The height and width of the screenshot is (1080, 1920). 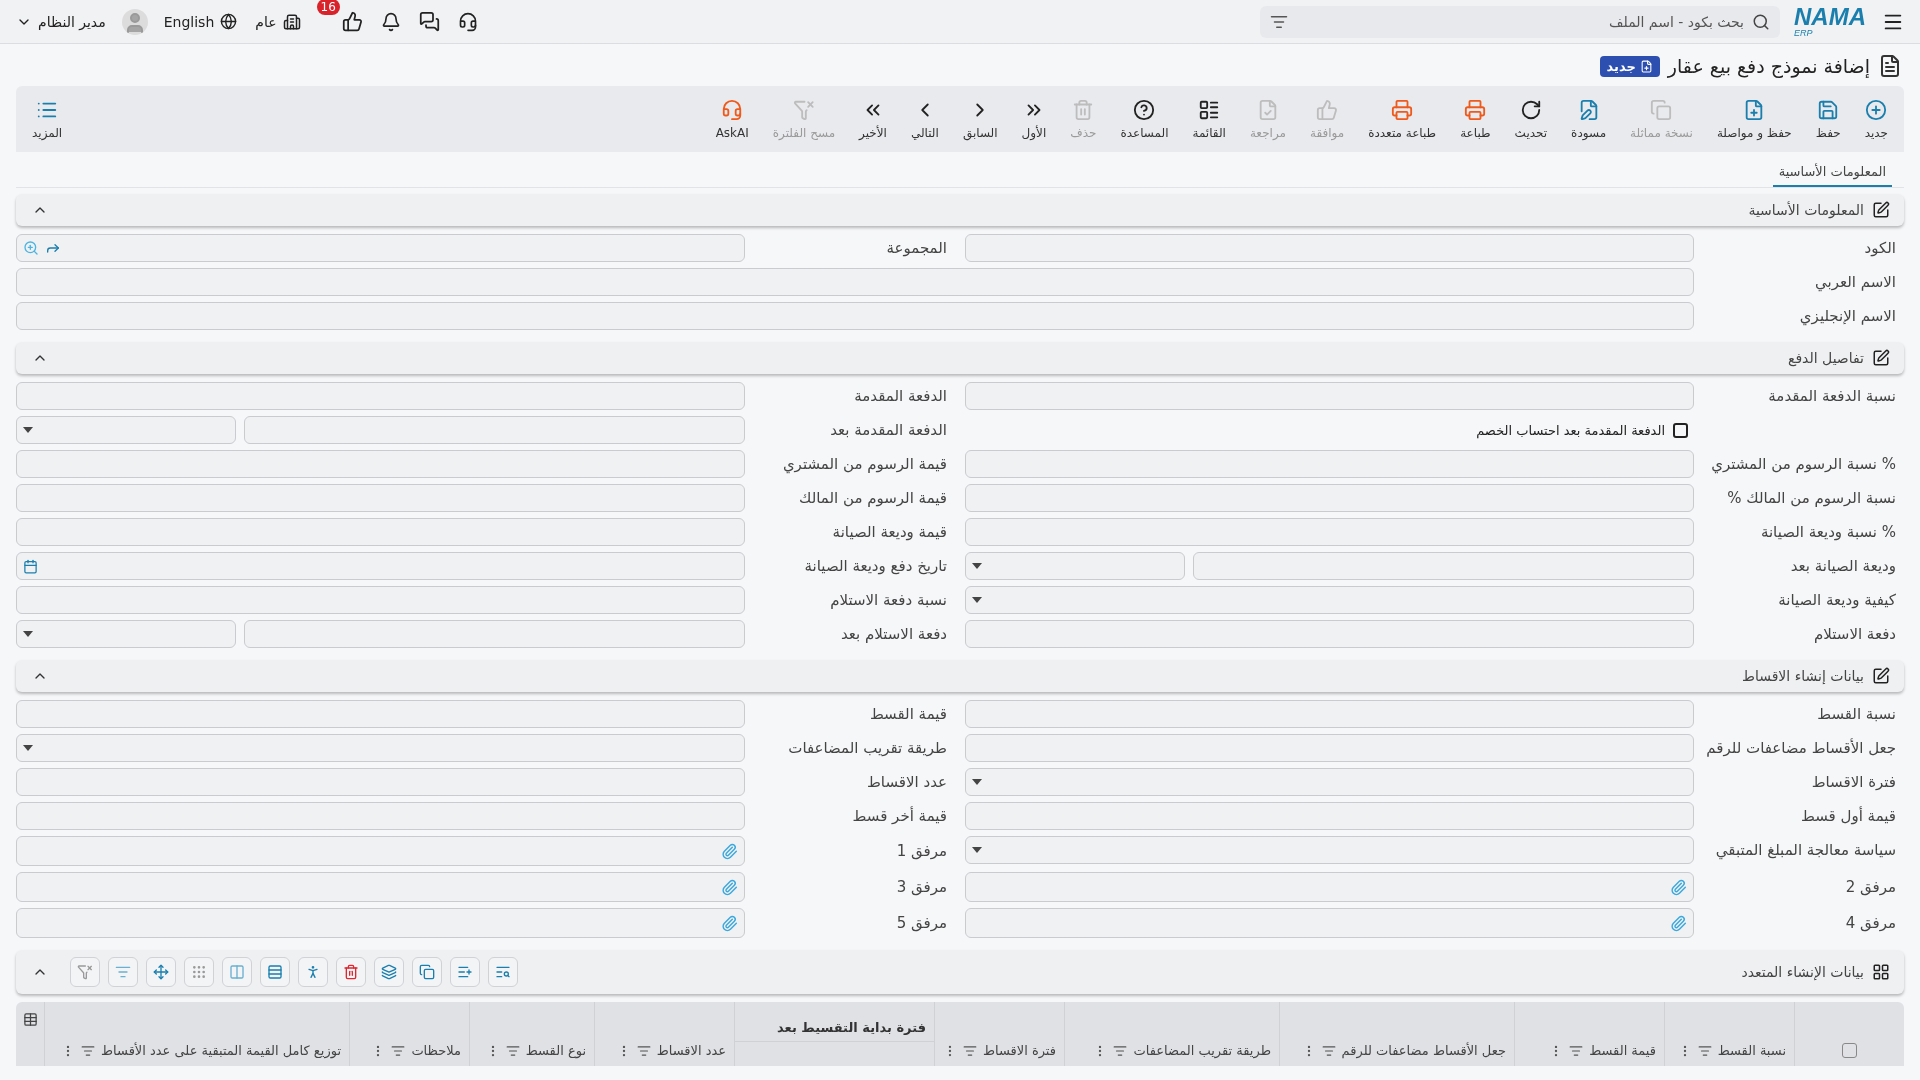 What do you see at coordinates (380, 248) in the screenshot?
I see `lookup-field` at bounding box center [380, 248].